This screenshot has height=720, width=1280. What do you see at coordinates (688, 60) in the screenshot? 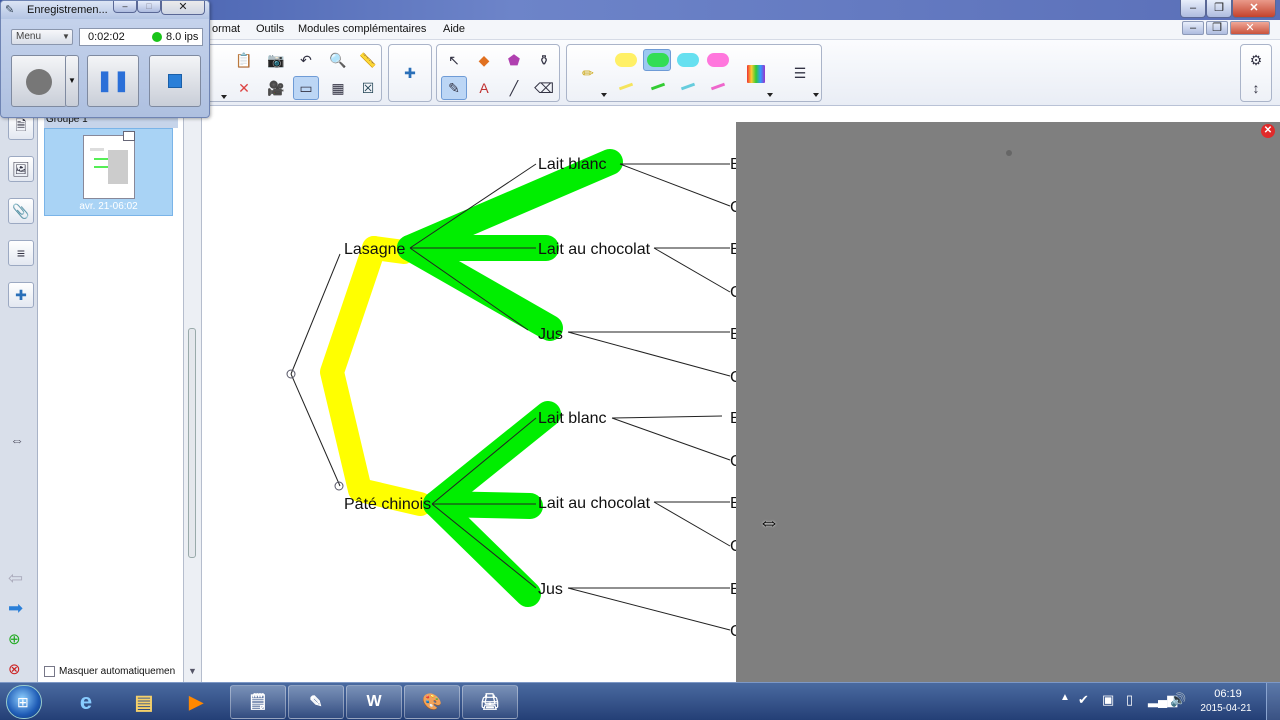
I see `cyan-pen-swatch` at bounding box center [688, 60].